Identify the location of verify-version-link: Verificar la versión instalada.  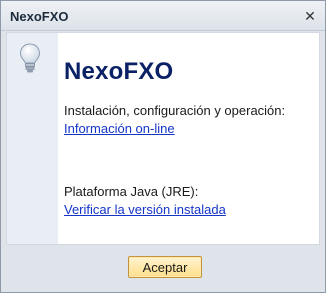
(145, 209).